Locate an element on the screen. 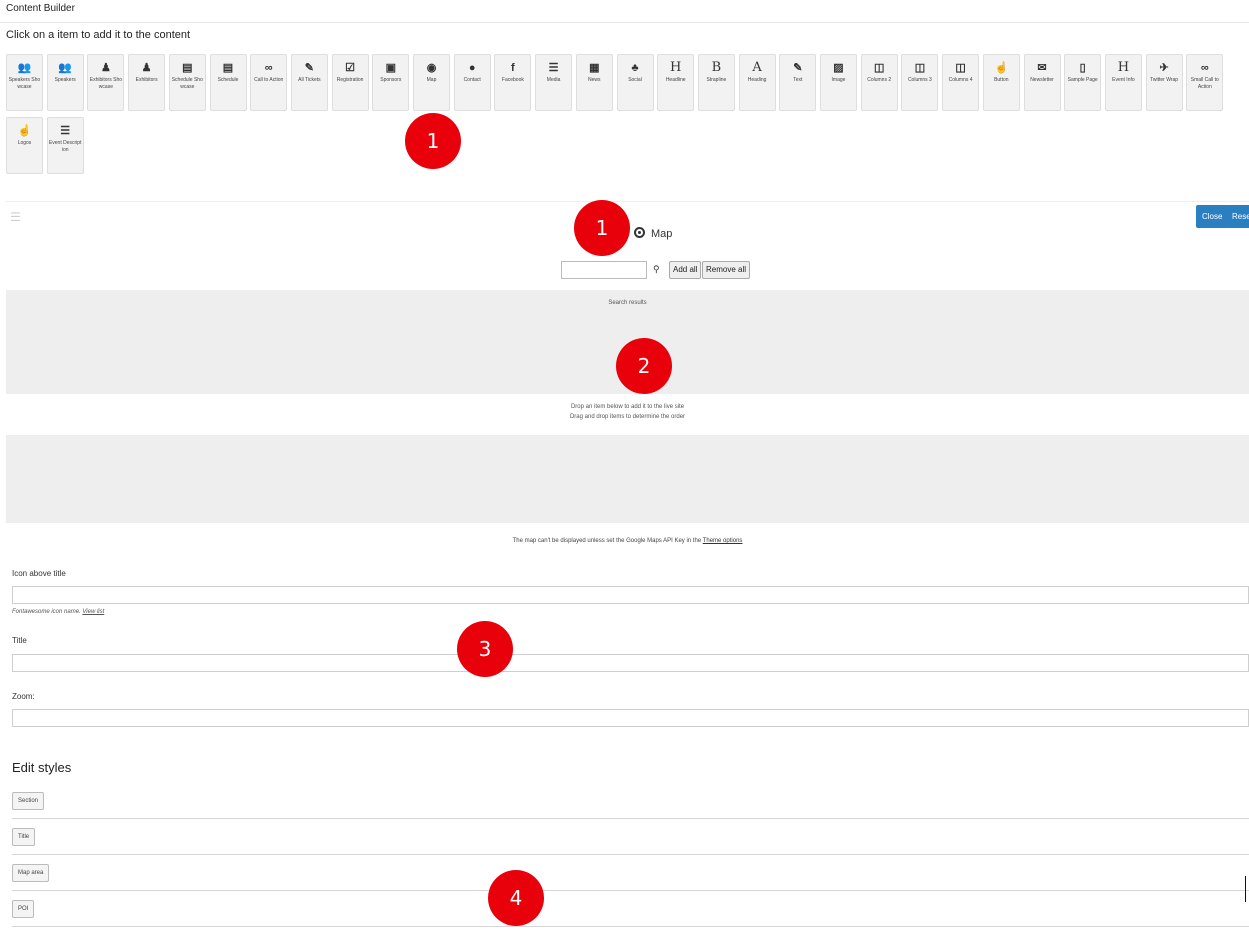  title-style-button: Title is located at coordinates (24, 837).